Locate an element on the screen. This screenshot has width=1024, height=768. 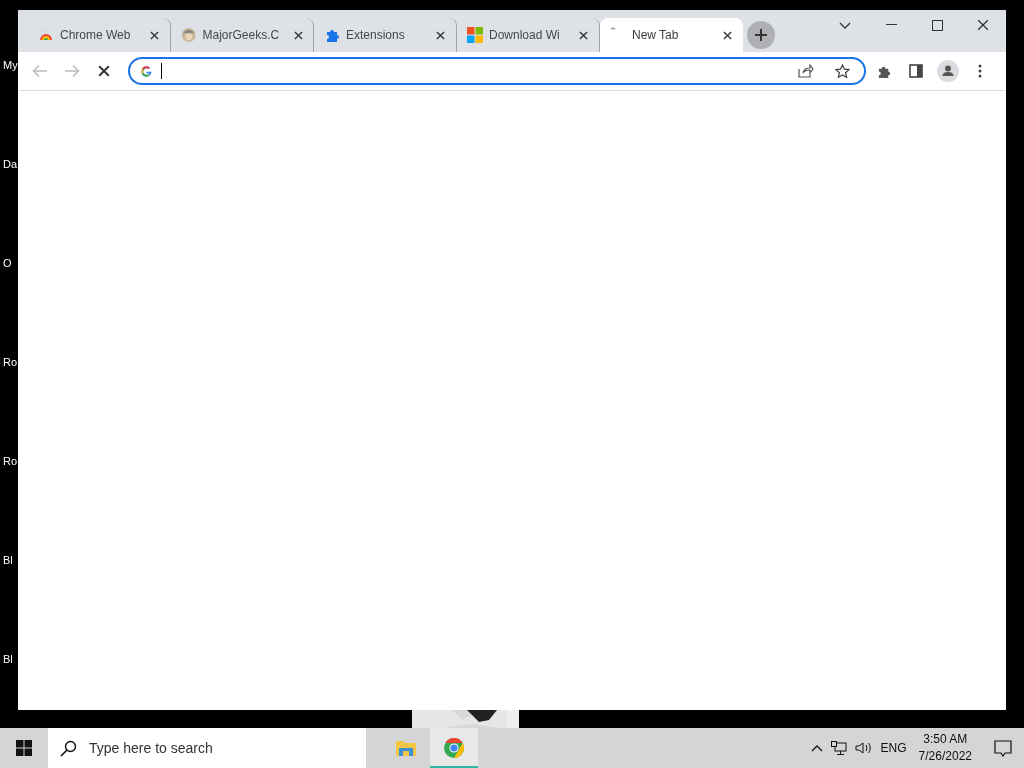
desktop-icon-label: Da is located at coordinates (9, 164).